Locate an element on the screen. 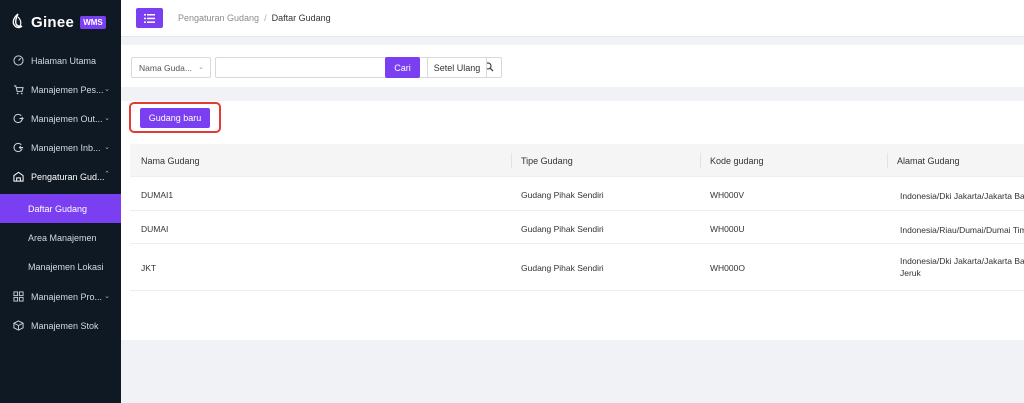 Image resolution: width=1024 pixels, height=403 pixels. logo-text: Ginee is located at coordinates (53, 22).